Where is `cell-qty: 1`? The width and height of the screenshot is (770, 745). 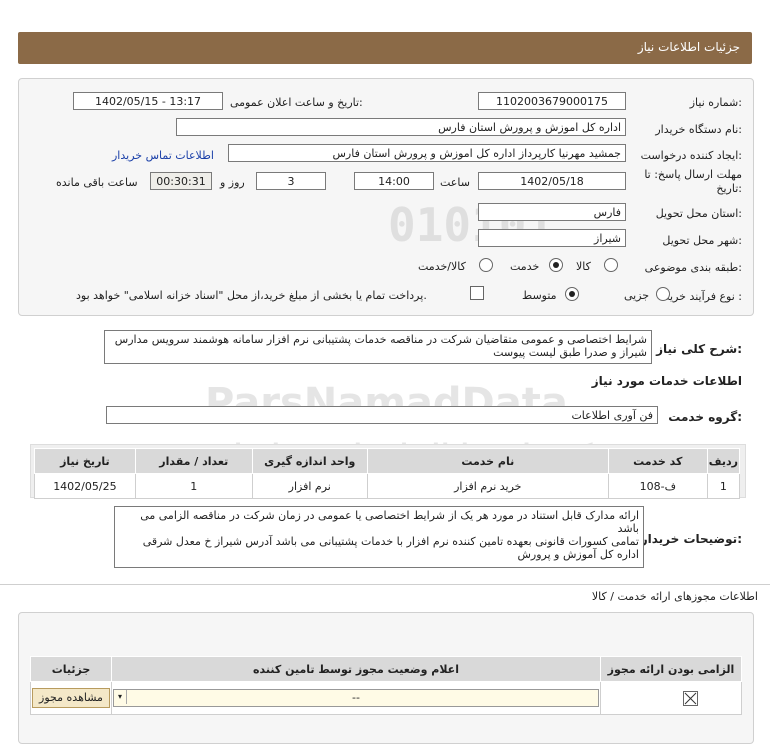 cell-qty: 1 is located at coordinates (193, 486).